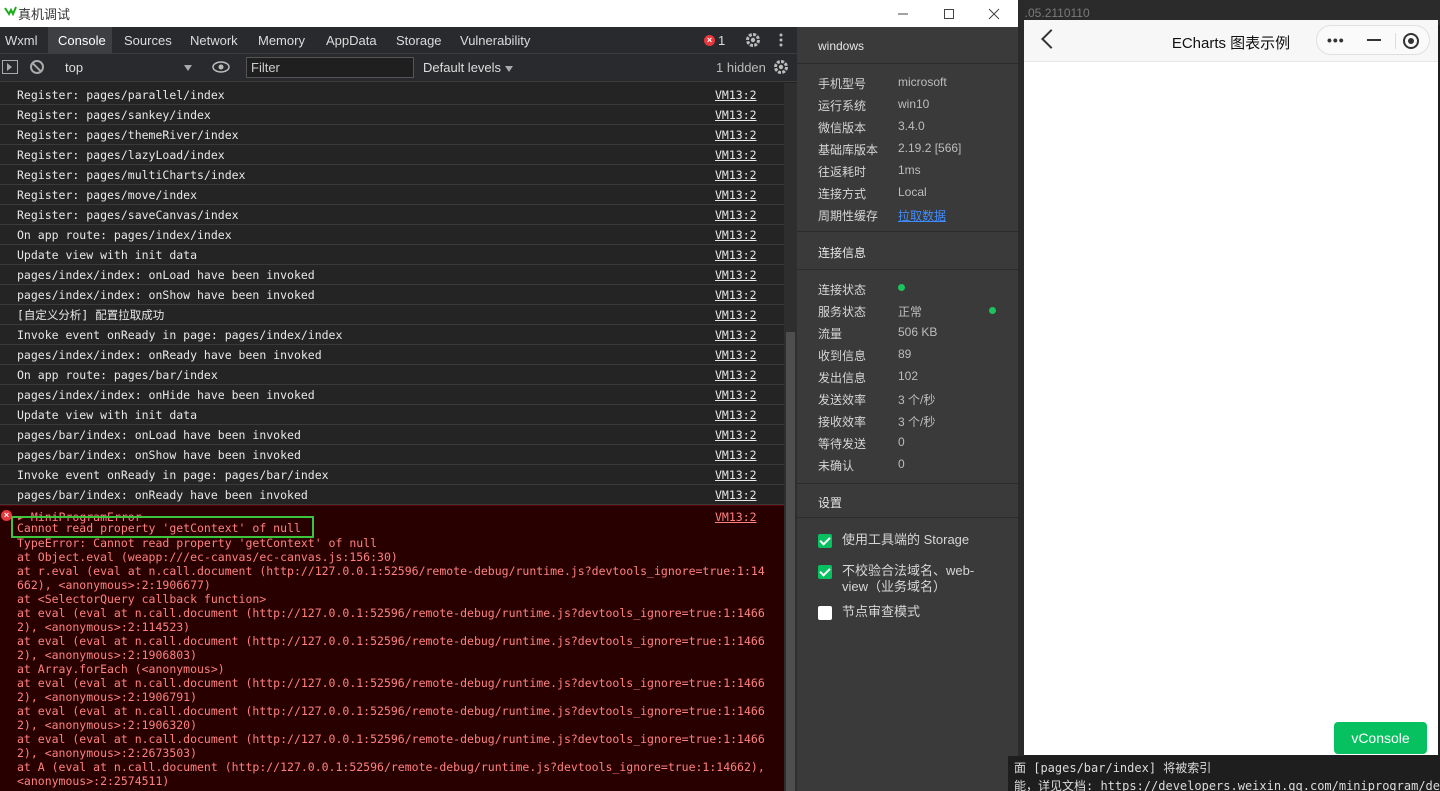  Describe the element at coordinates (468, 67) in the screenshot. I see `log-levels-dropdown: Default levels` at that location.